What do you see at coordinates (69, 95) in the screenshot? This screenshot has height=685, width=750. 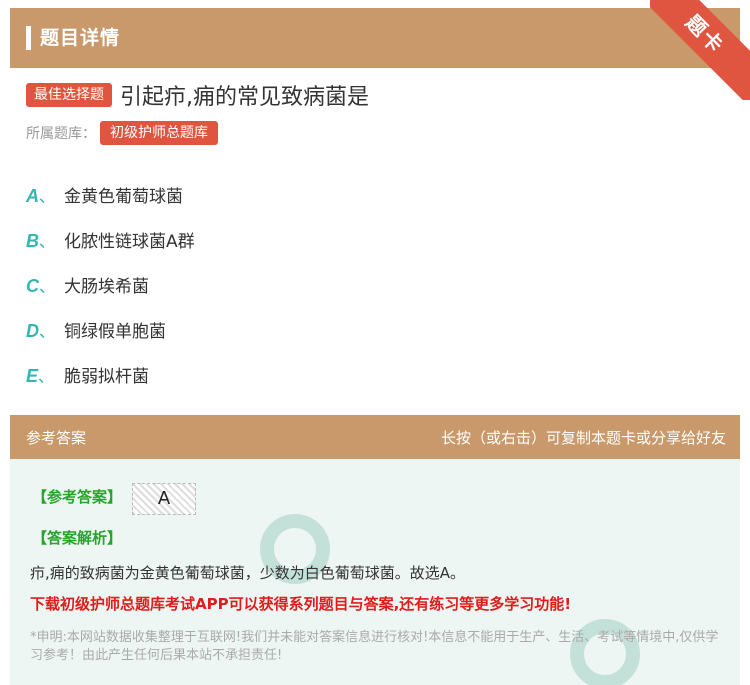 I see `question-type-badge: 最佳选择题` at bounding box center [69, 95].